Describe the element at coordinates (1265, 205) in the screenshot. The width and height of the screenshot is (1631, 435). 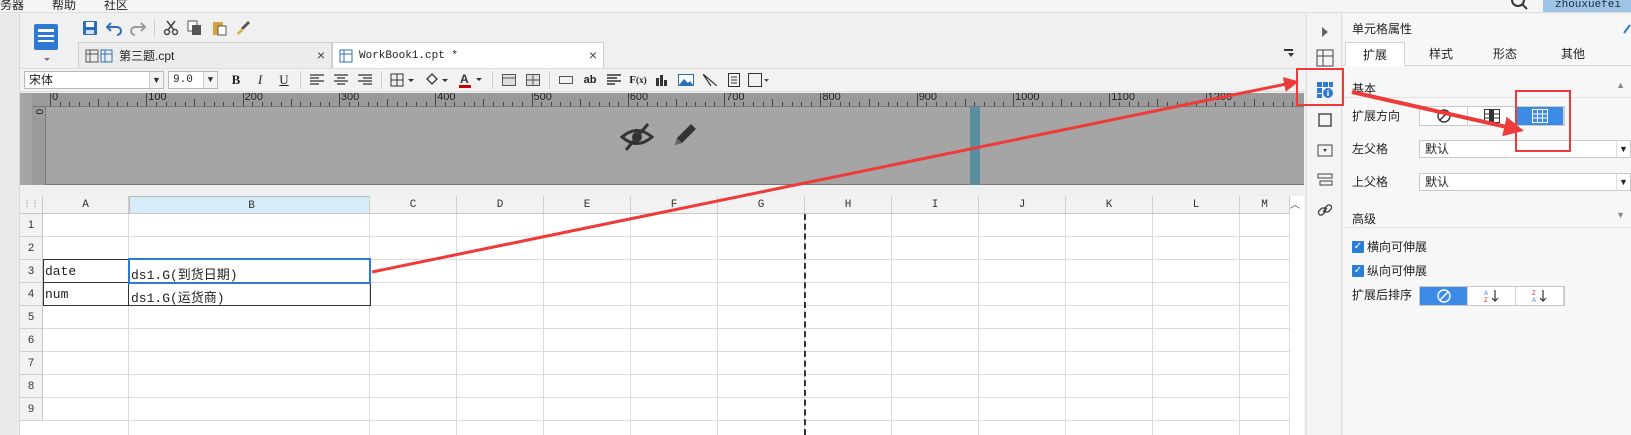
I see `column-header: M` at that location.